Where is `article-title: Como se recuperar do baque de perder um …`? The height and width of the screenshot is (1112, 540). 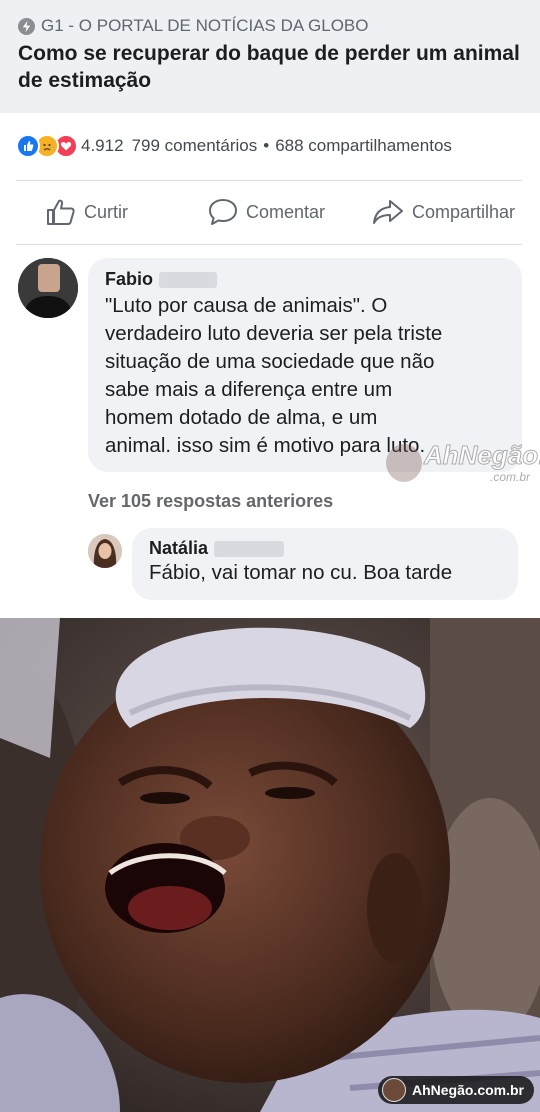
article-title: Como se recuperar do baque de perder um … is located at coordinates (271, 67).